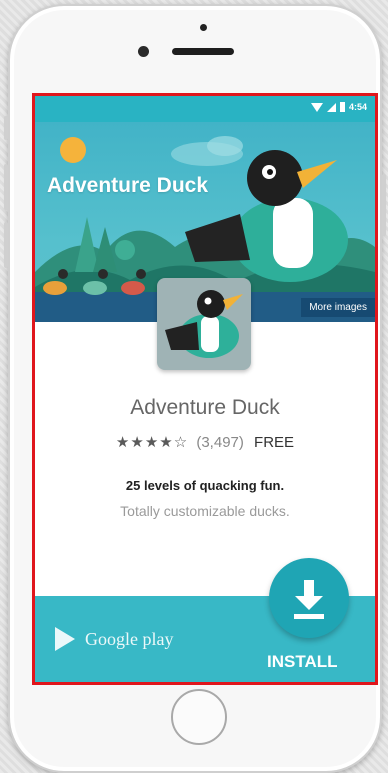 This screenshot has width=388, height=773. I want to click on power-button, so click(384, 205).